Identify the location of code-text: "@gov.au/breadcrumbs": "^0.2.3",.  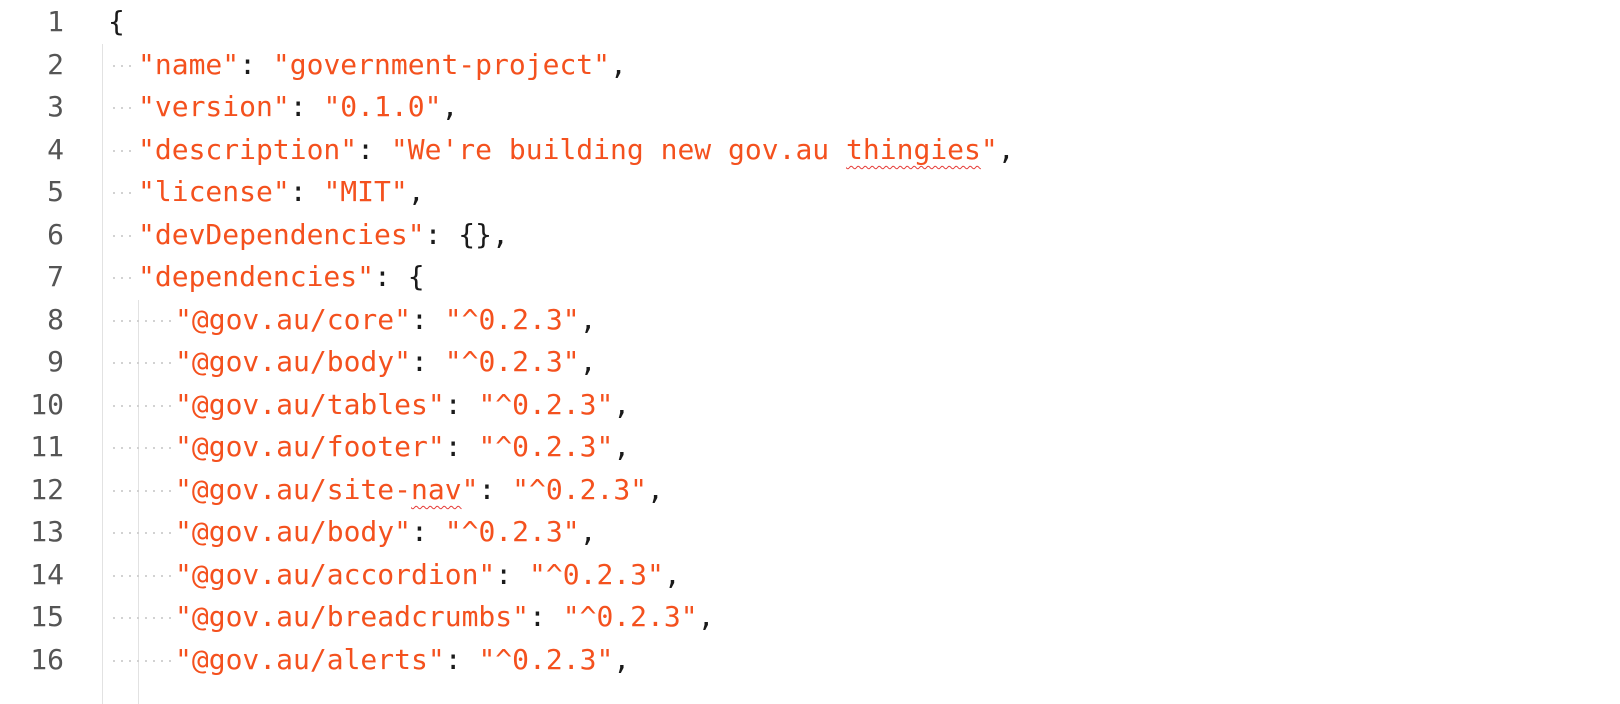
(444, 617).